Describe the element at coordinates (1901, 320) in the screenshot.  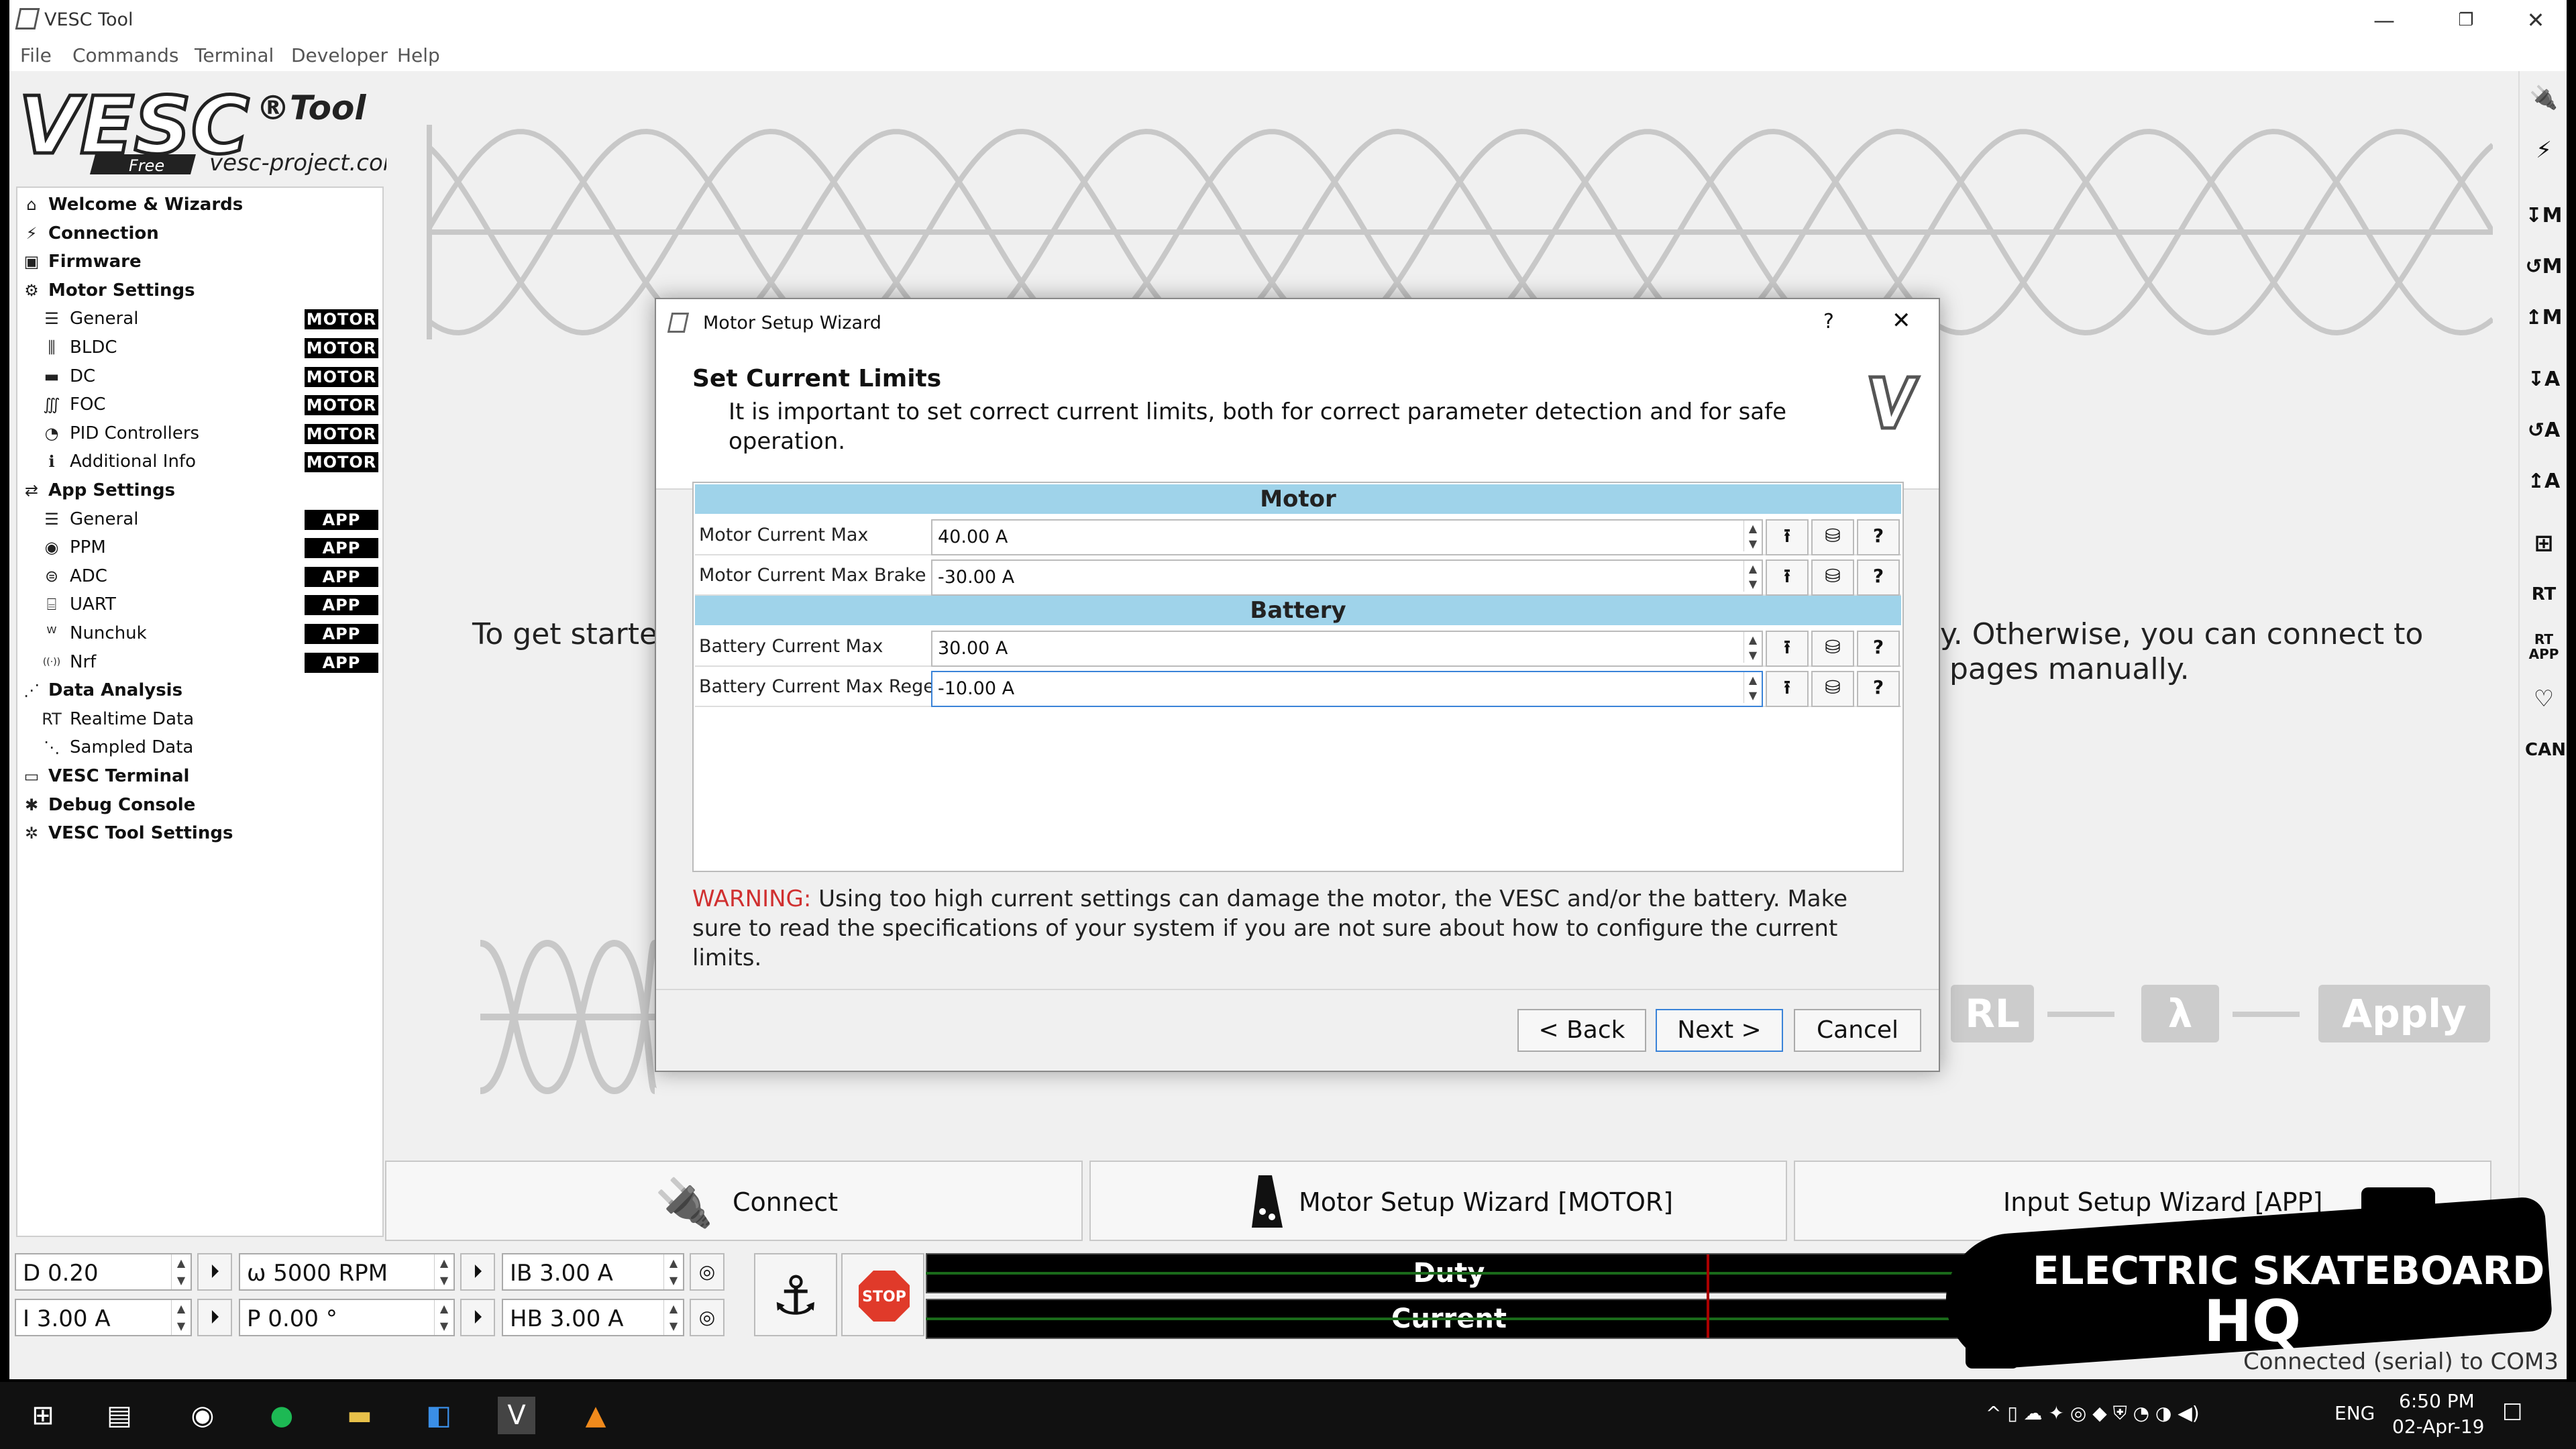
I see `close-dialog-button: ✕` at that location.